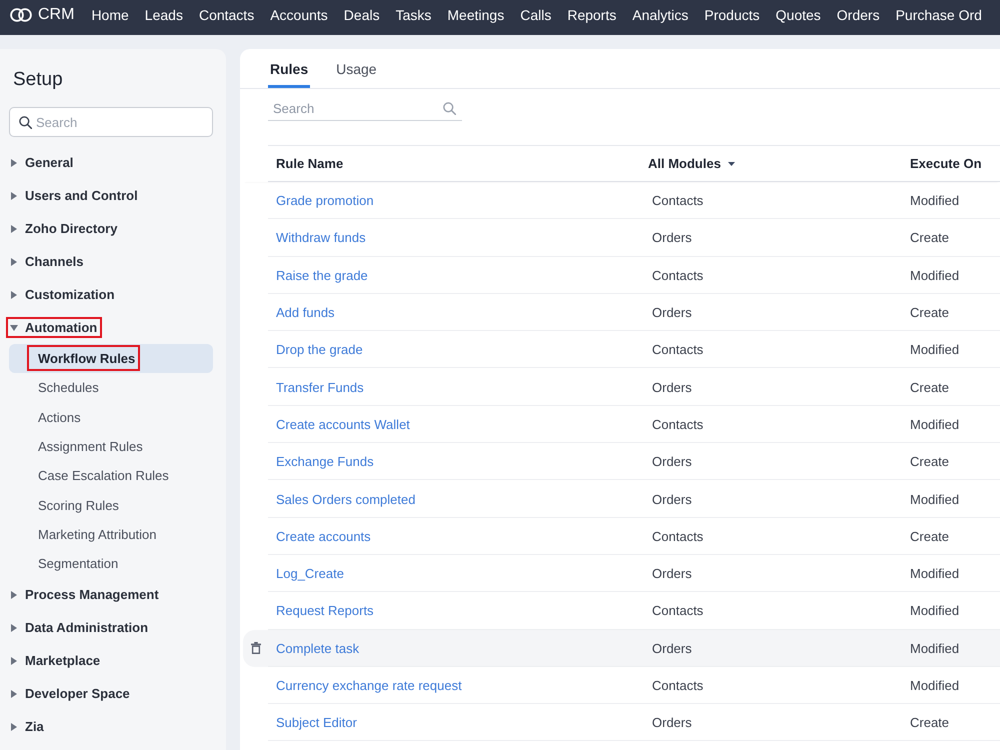 This screenshot has height=750, width=1000. Describe the element at coordinates (109, 727) in the screenshot. I see `sidebar-item: Zia` at that location.